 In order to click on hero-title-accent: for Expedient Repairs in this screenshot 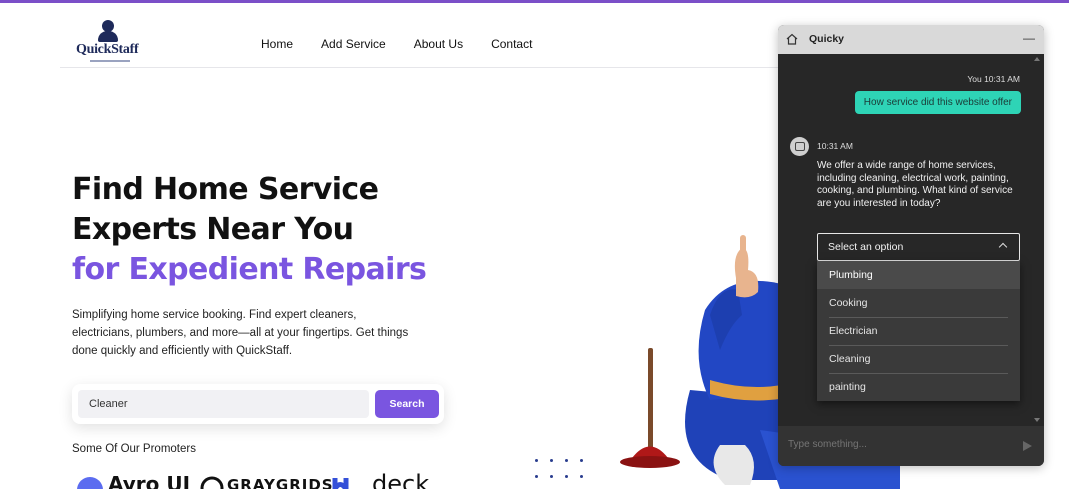, I will do `click(249, 269)`.